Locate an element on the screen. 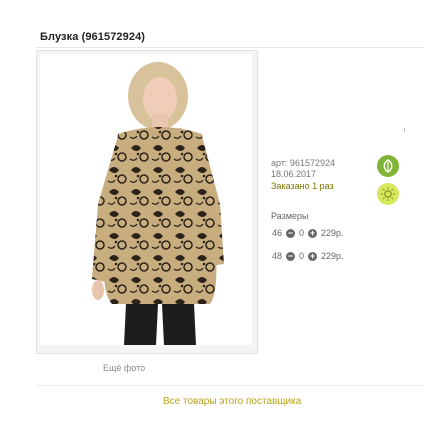  product-title: Блузка (961572924) is located at coordinates (93, 37).